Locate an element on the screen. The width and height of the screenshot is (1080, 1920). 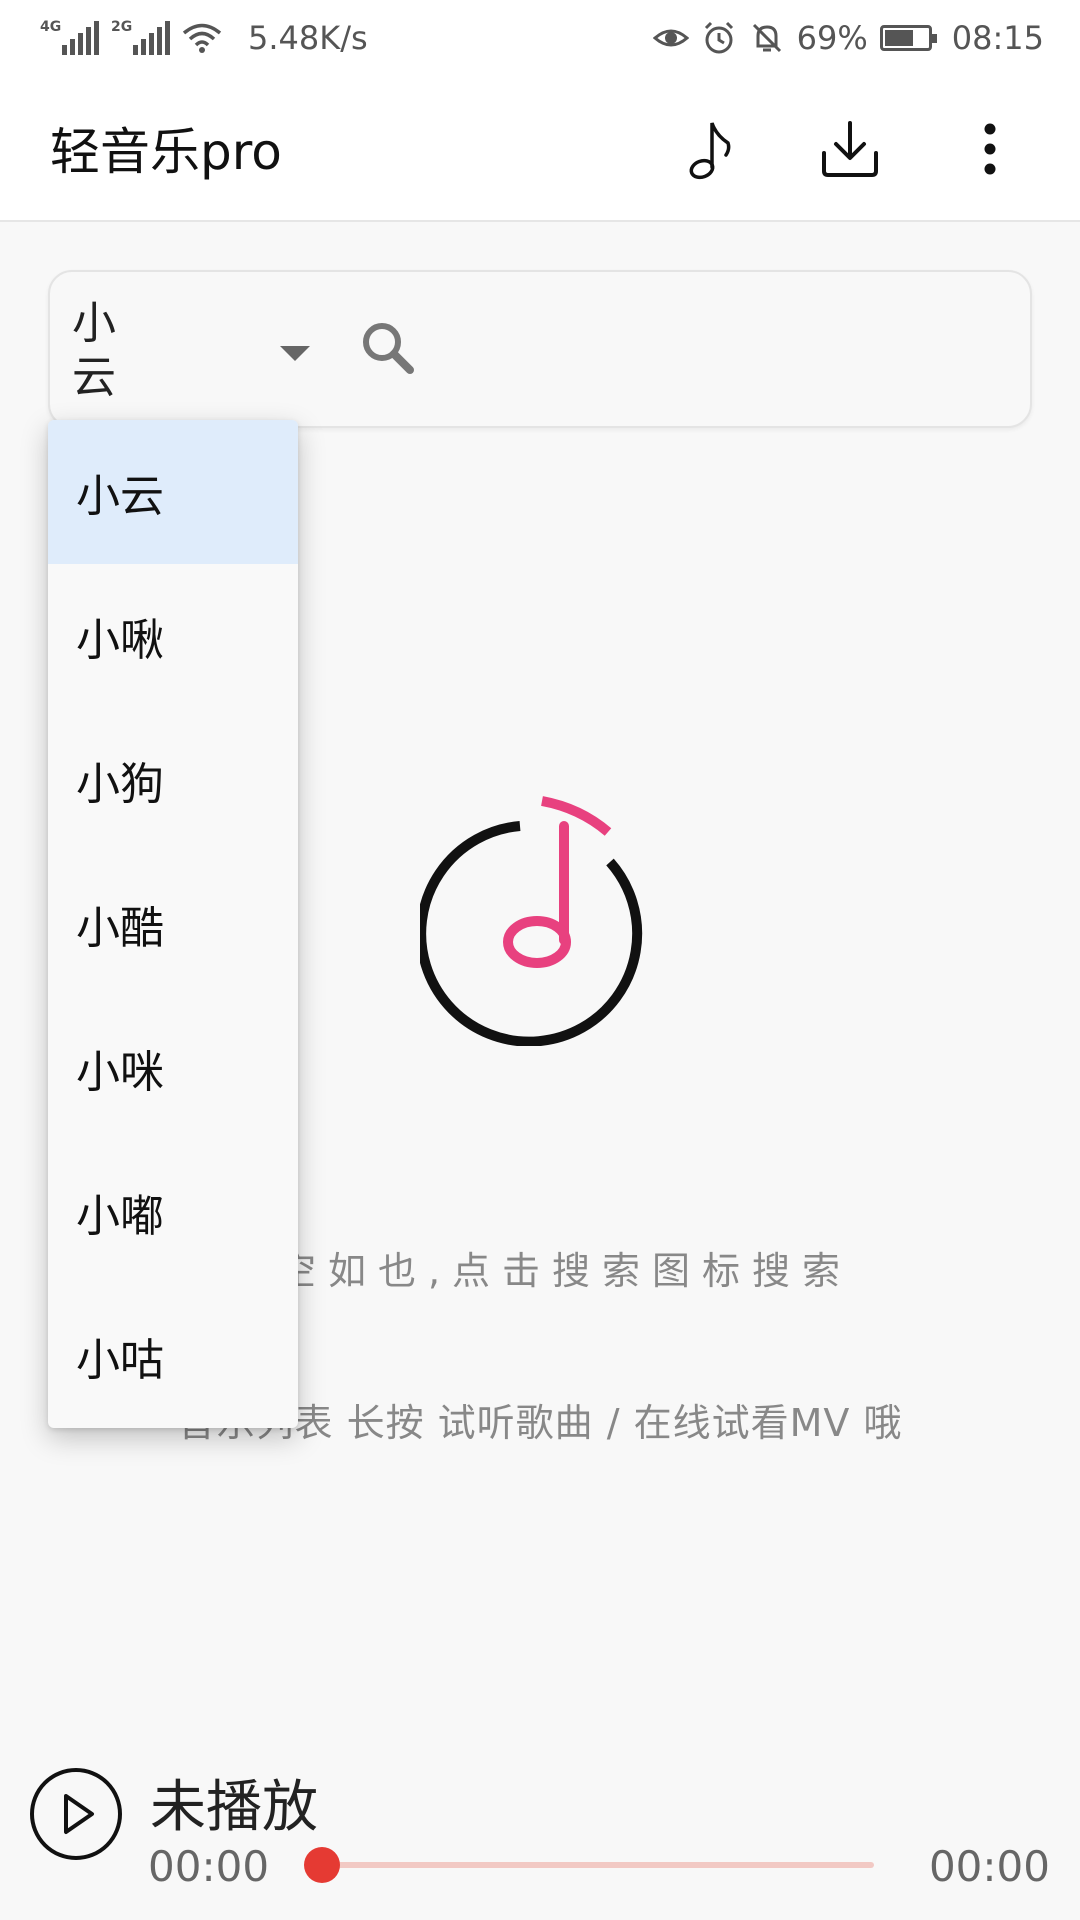
download-icon is located at coordinates (850, 149).